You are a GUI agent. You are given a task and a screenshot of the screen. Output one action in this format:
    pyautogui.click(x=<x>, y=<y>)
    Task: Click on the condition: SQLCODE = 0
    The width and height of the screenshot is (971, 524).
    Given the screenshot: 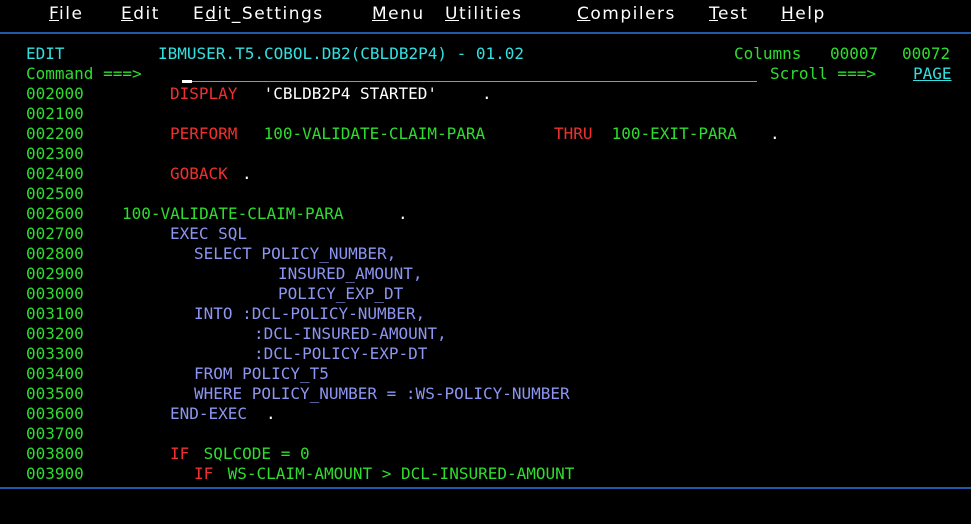 What is the action you would take?
    pyautogui.click(x=252, y=454)
    